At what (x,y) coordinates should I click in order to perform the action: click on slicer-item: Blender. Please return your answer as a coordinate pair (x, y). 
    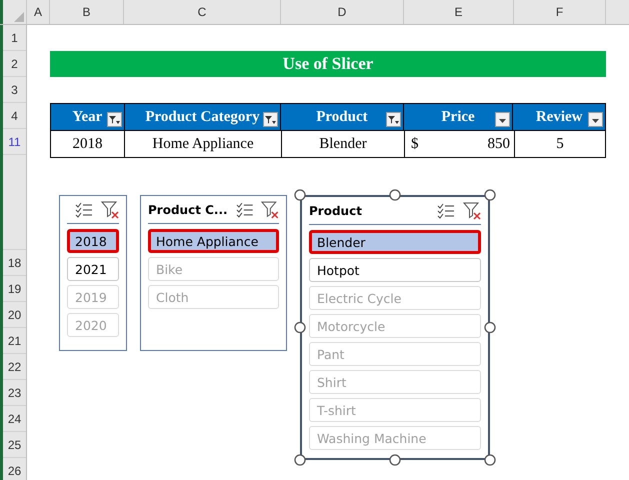
    Looking at the image, I should click on (395, 242).